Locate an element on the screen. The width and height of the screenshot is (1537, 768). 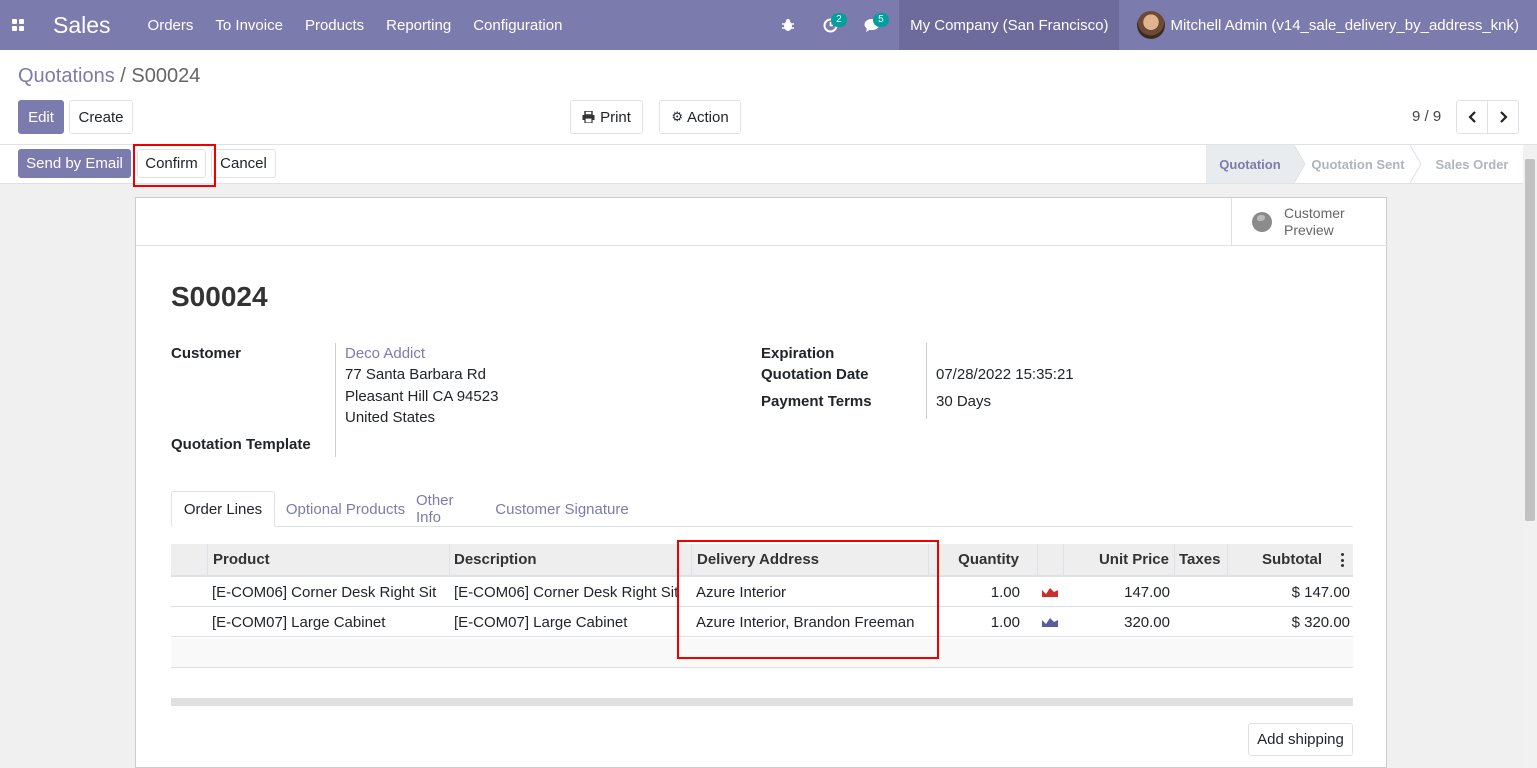
action-button: ⚙ Action is located at coordinates (700, 117).